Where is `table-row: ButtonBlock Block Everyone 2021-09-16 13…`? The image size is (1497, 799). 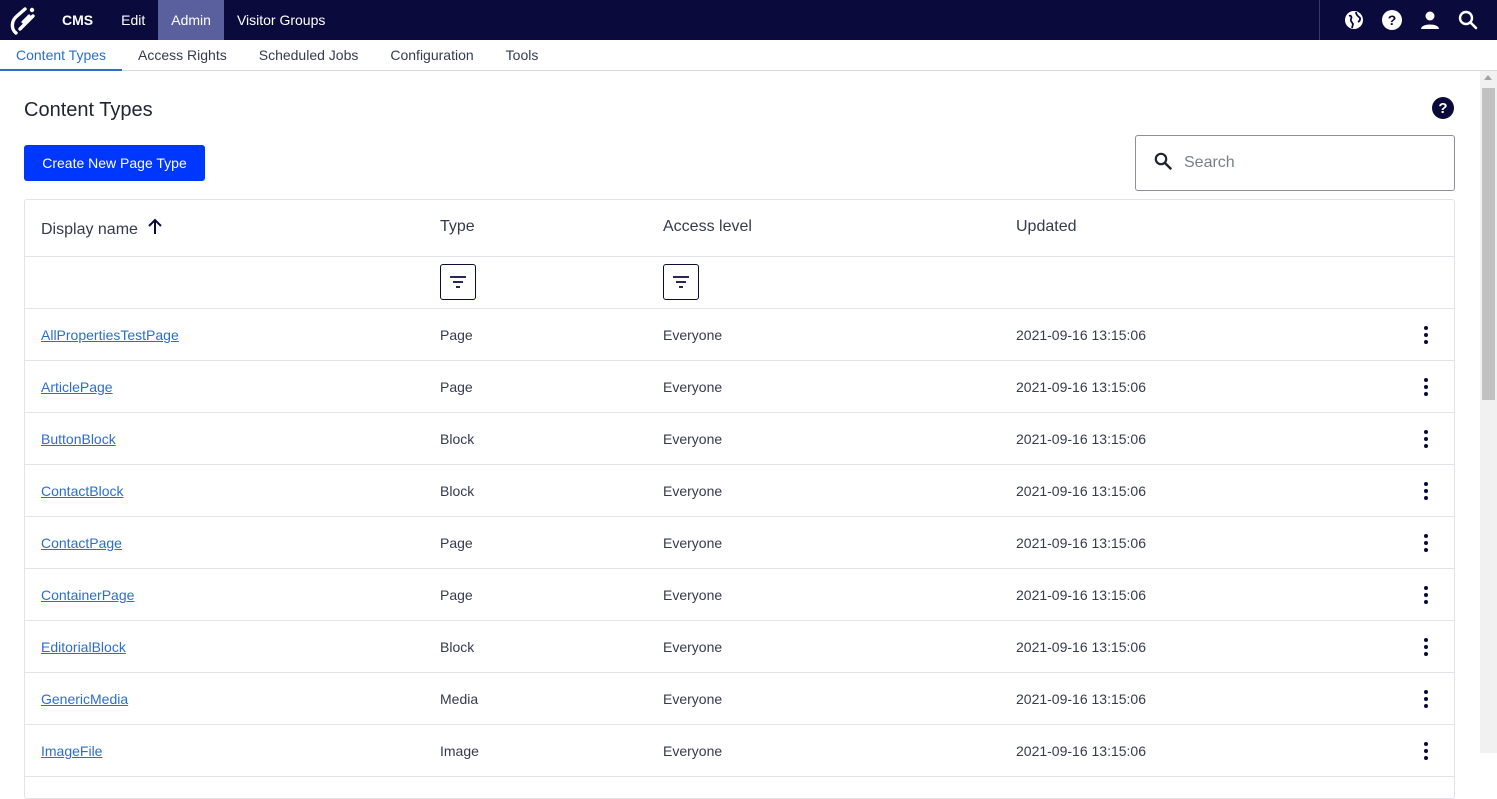 table-row: ButtonBlock Block Everyone 2021-09-16 13… is located at coordinates (739, 439).